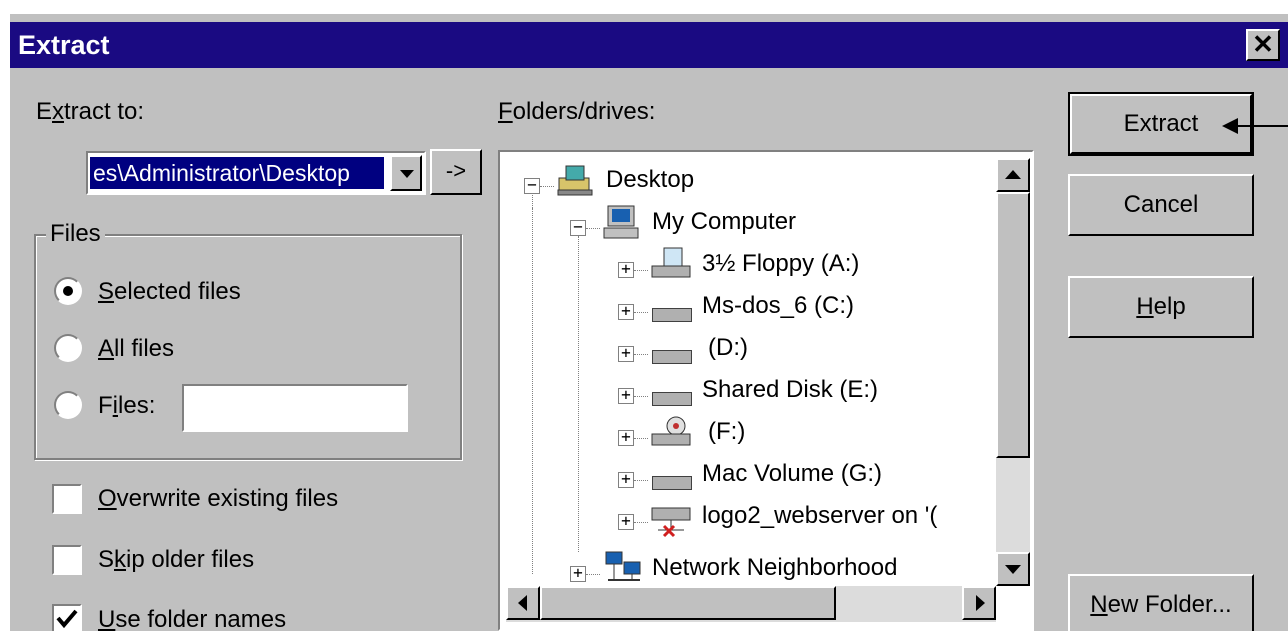  I want to click on tree-vertical-scrollbar, so click(1013, 372).